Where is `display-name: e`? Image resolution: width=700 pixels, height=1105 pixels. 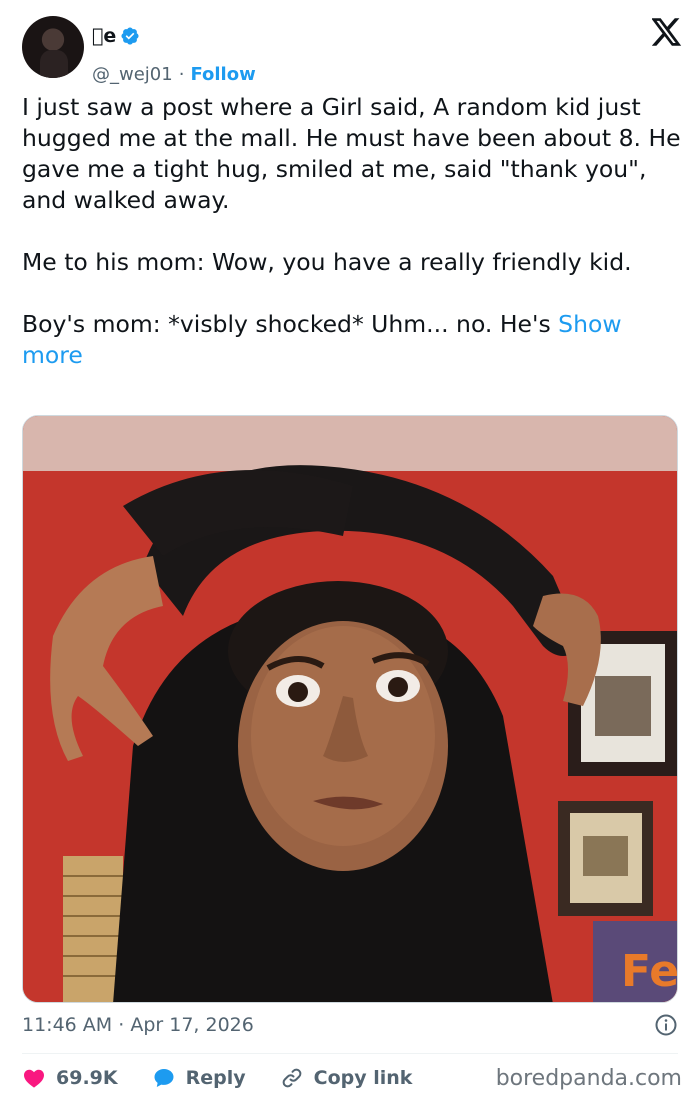
display-name: e is located at coordinates (104, 36).